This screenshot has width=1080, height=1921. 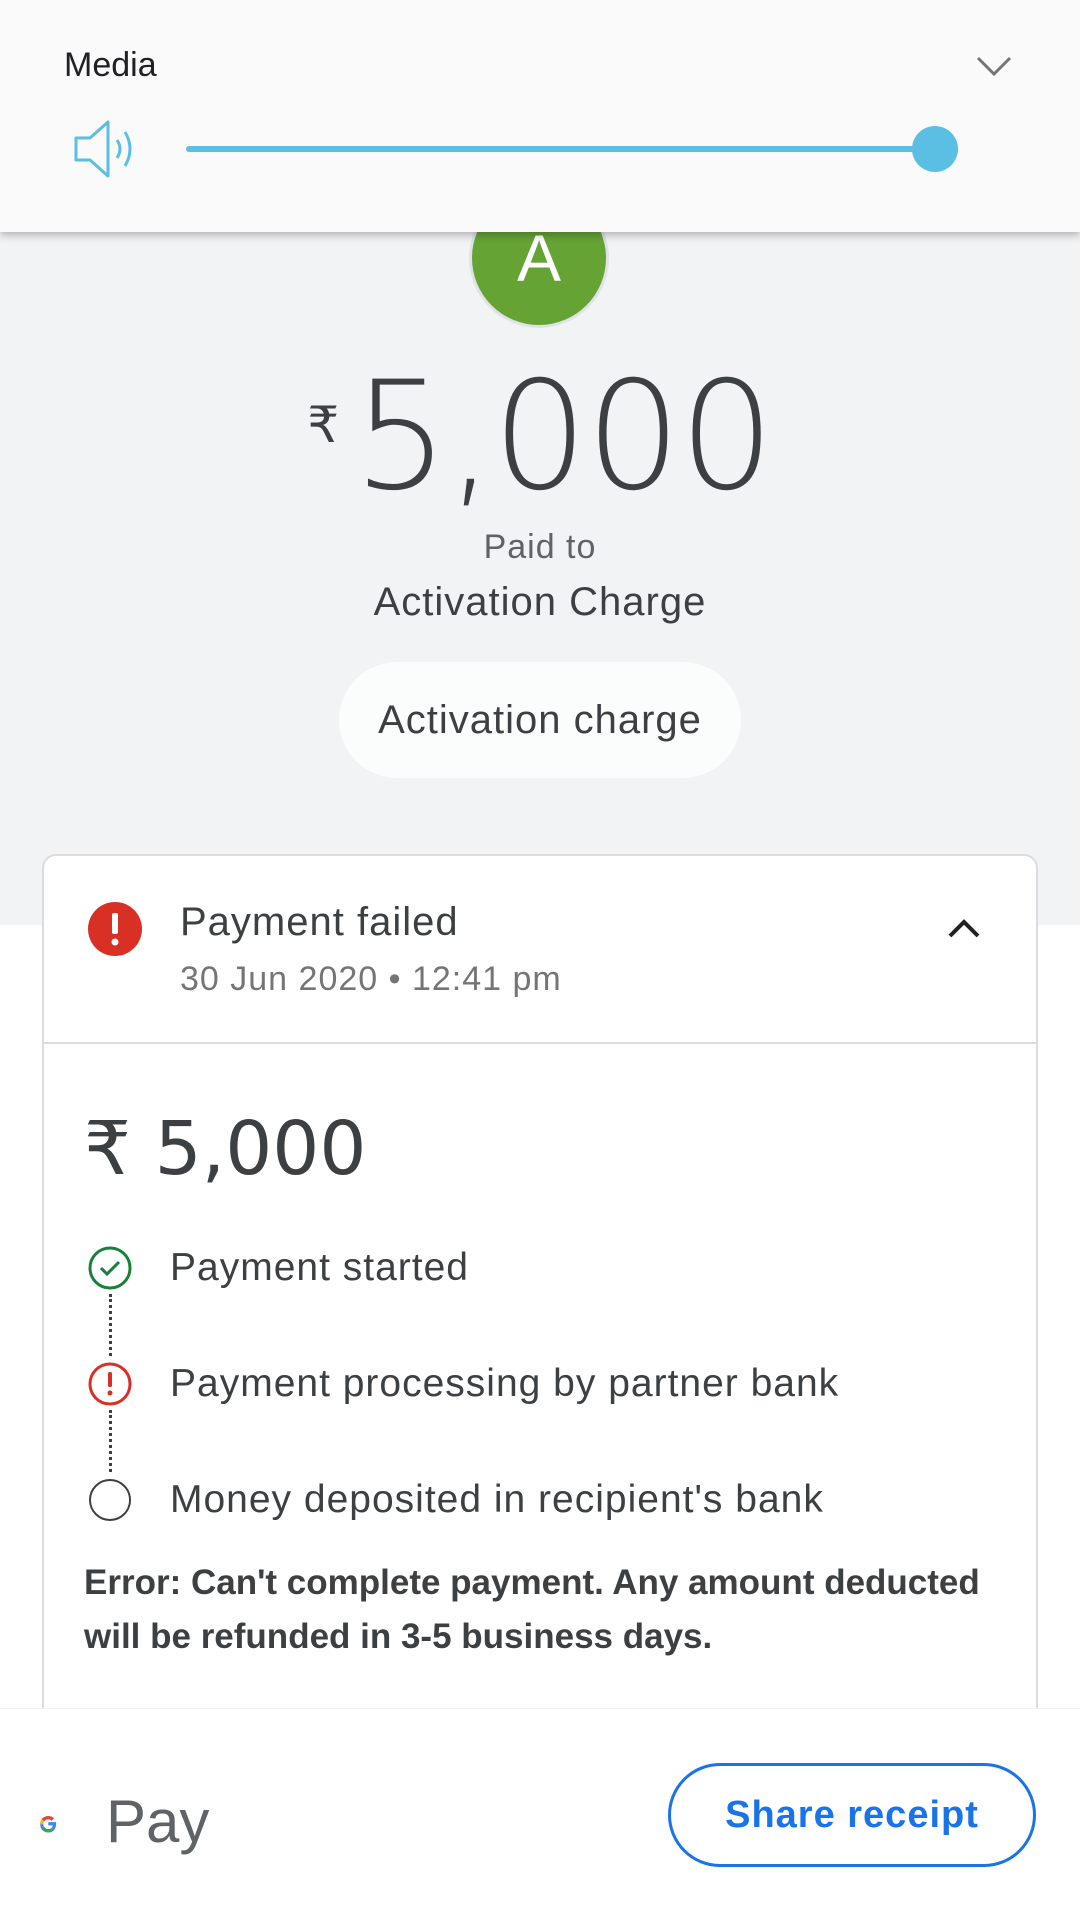 I want to click on status-title: Payment failed, so click(x=319, y=922).